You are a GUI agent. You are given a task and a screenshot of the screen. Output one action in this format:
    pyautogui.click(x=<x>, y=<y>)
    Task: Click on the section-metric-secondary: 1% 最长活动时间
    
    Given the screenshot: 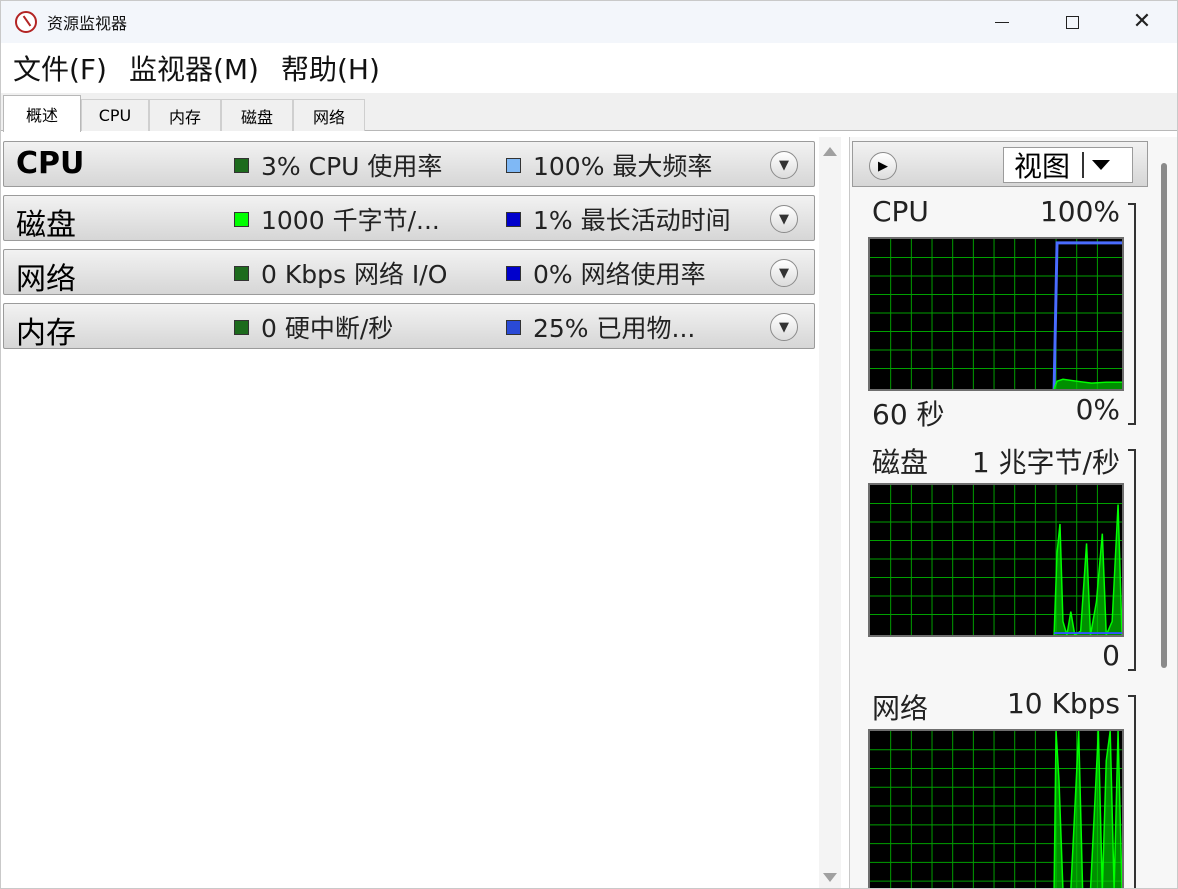 What is the action you would take?
    pyautogui.click(x=618, y=219)
    